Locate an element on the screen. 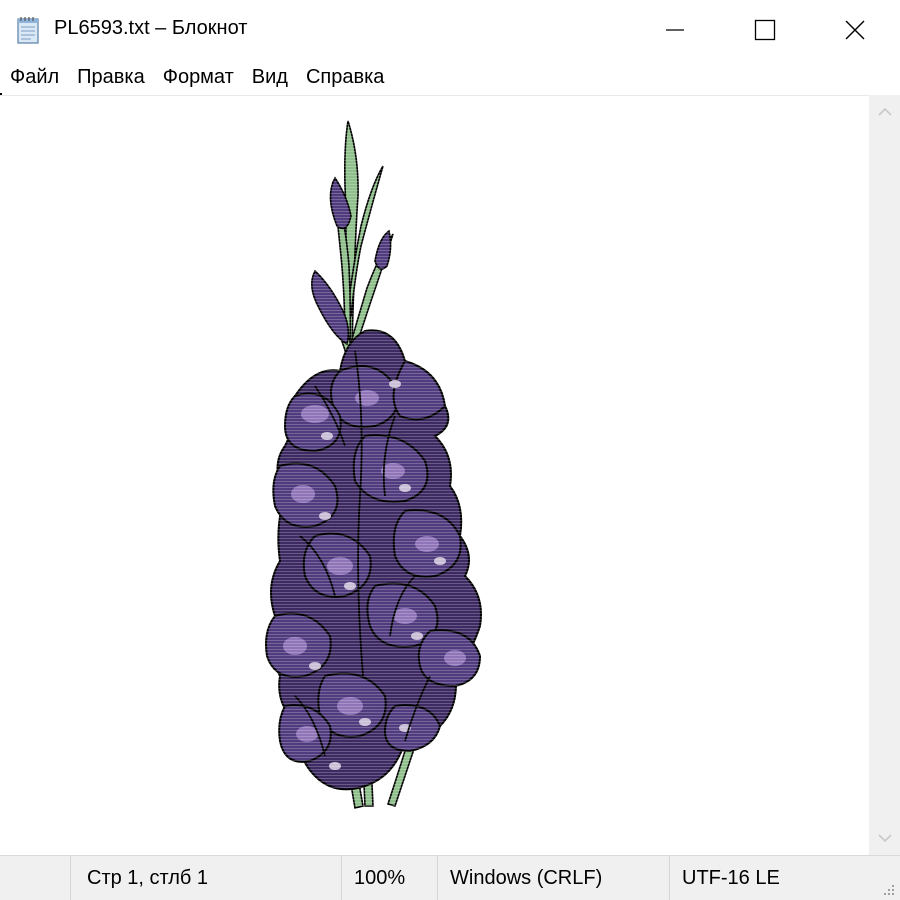 This screenshot has width=900, height=900. minimize-icon is located at coordinates (675, 30).